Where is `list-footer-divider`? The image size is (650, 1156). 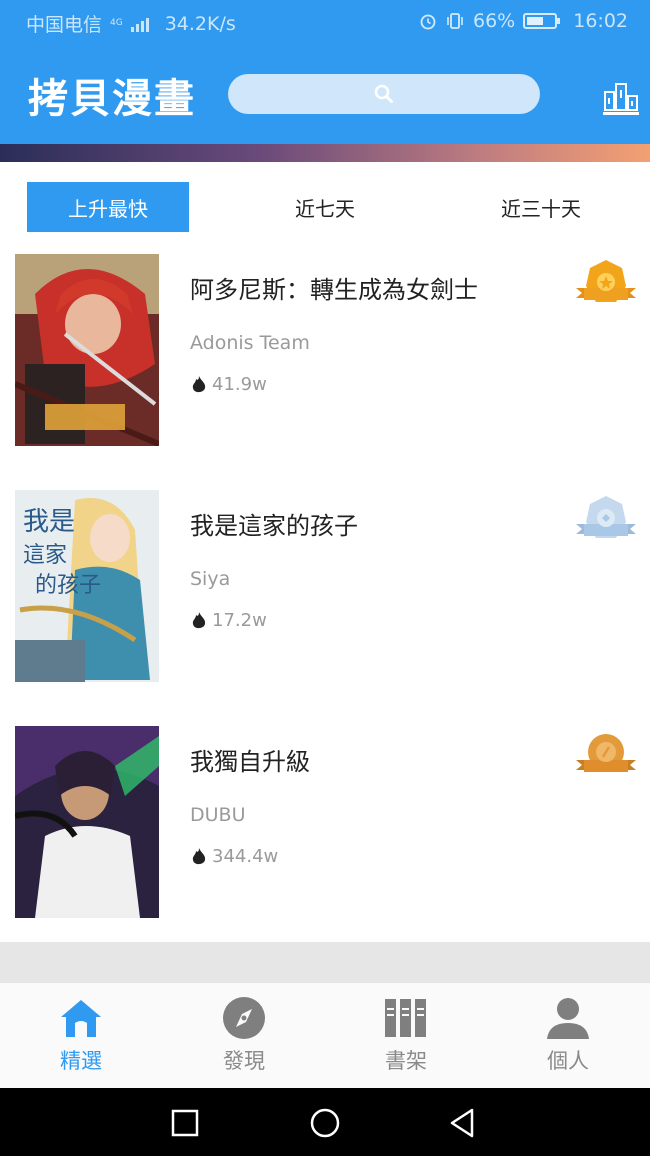 list-footer-divider is located at coordinates (325, 962).